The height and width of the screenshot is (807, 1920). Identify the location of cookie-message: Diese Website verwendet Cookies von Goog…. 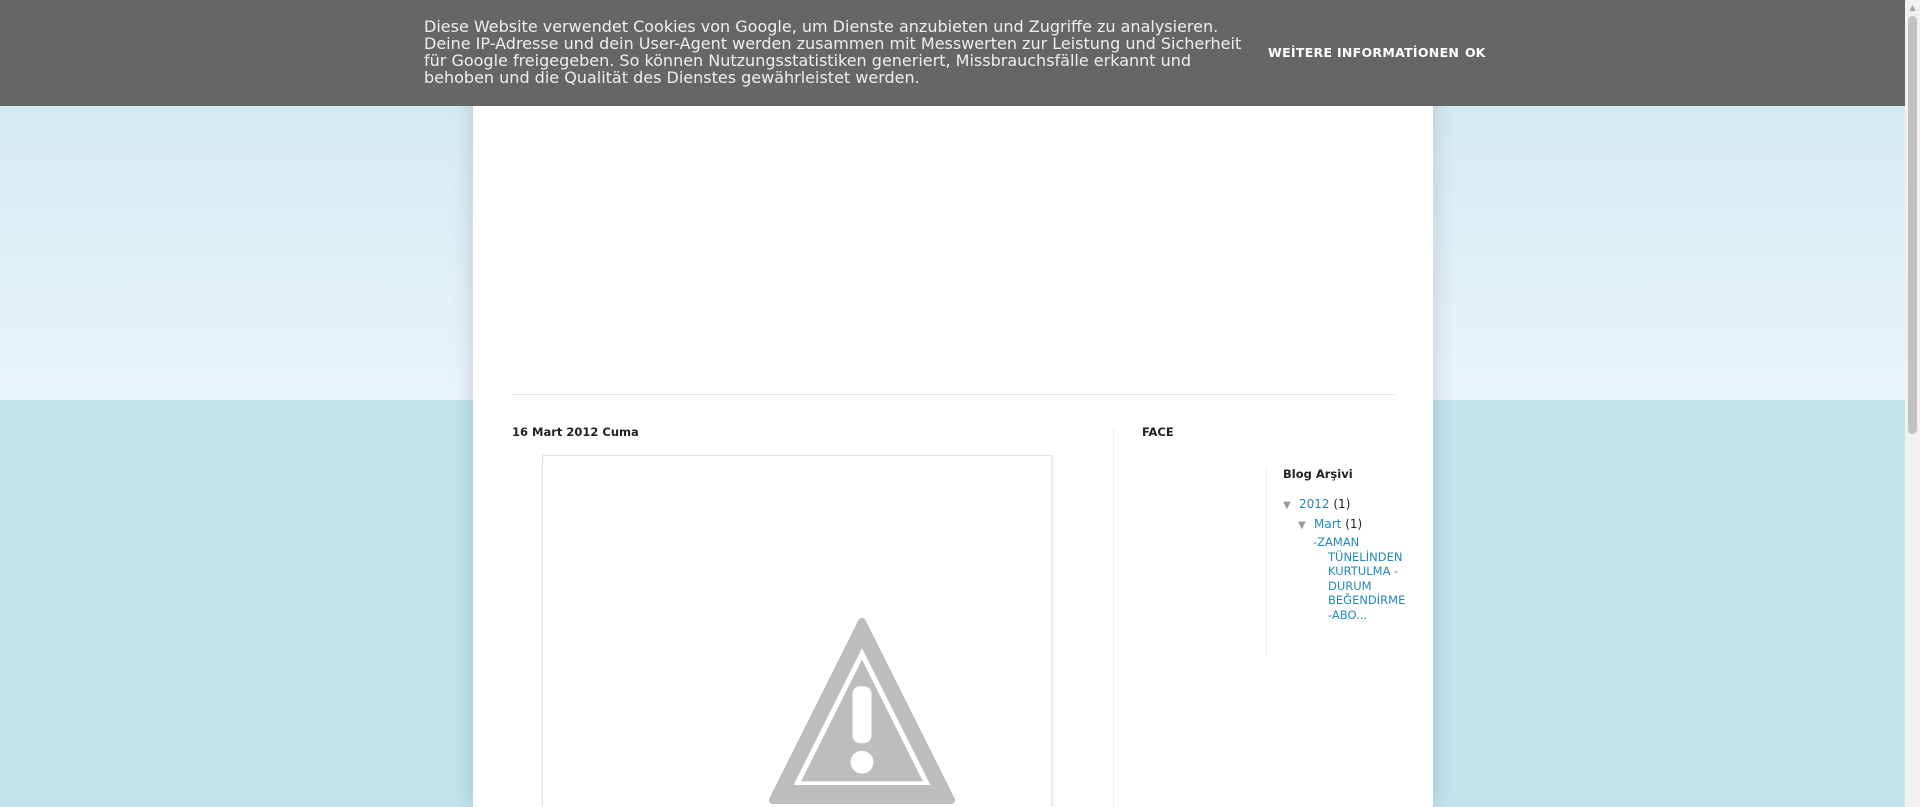
(833, 52).